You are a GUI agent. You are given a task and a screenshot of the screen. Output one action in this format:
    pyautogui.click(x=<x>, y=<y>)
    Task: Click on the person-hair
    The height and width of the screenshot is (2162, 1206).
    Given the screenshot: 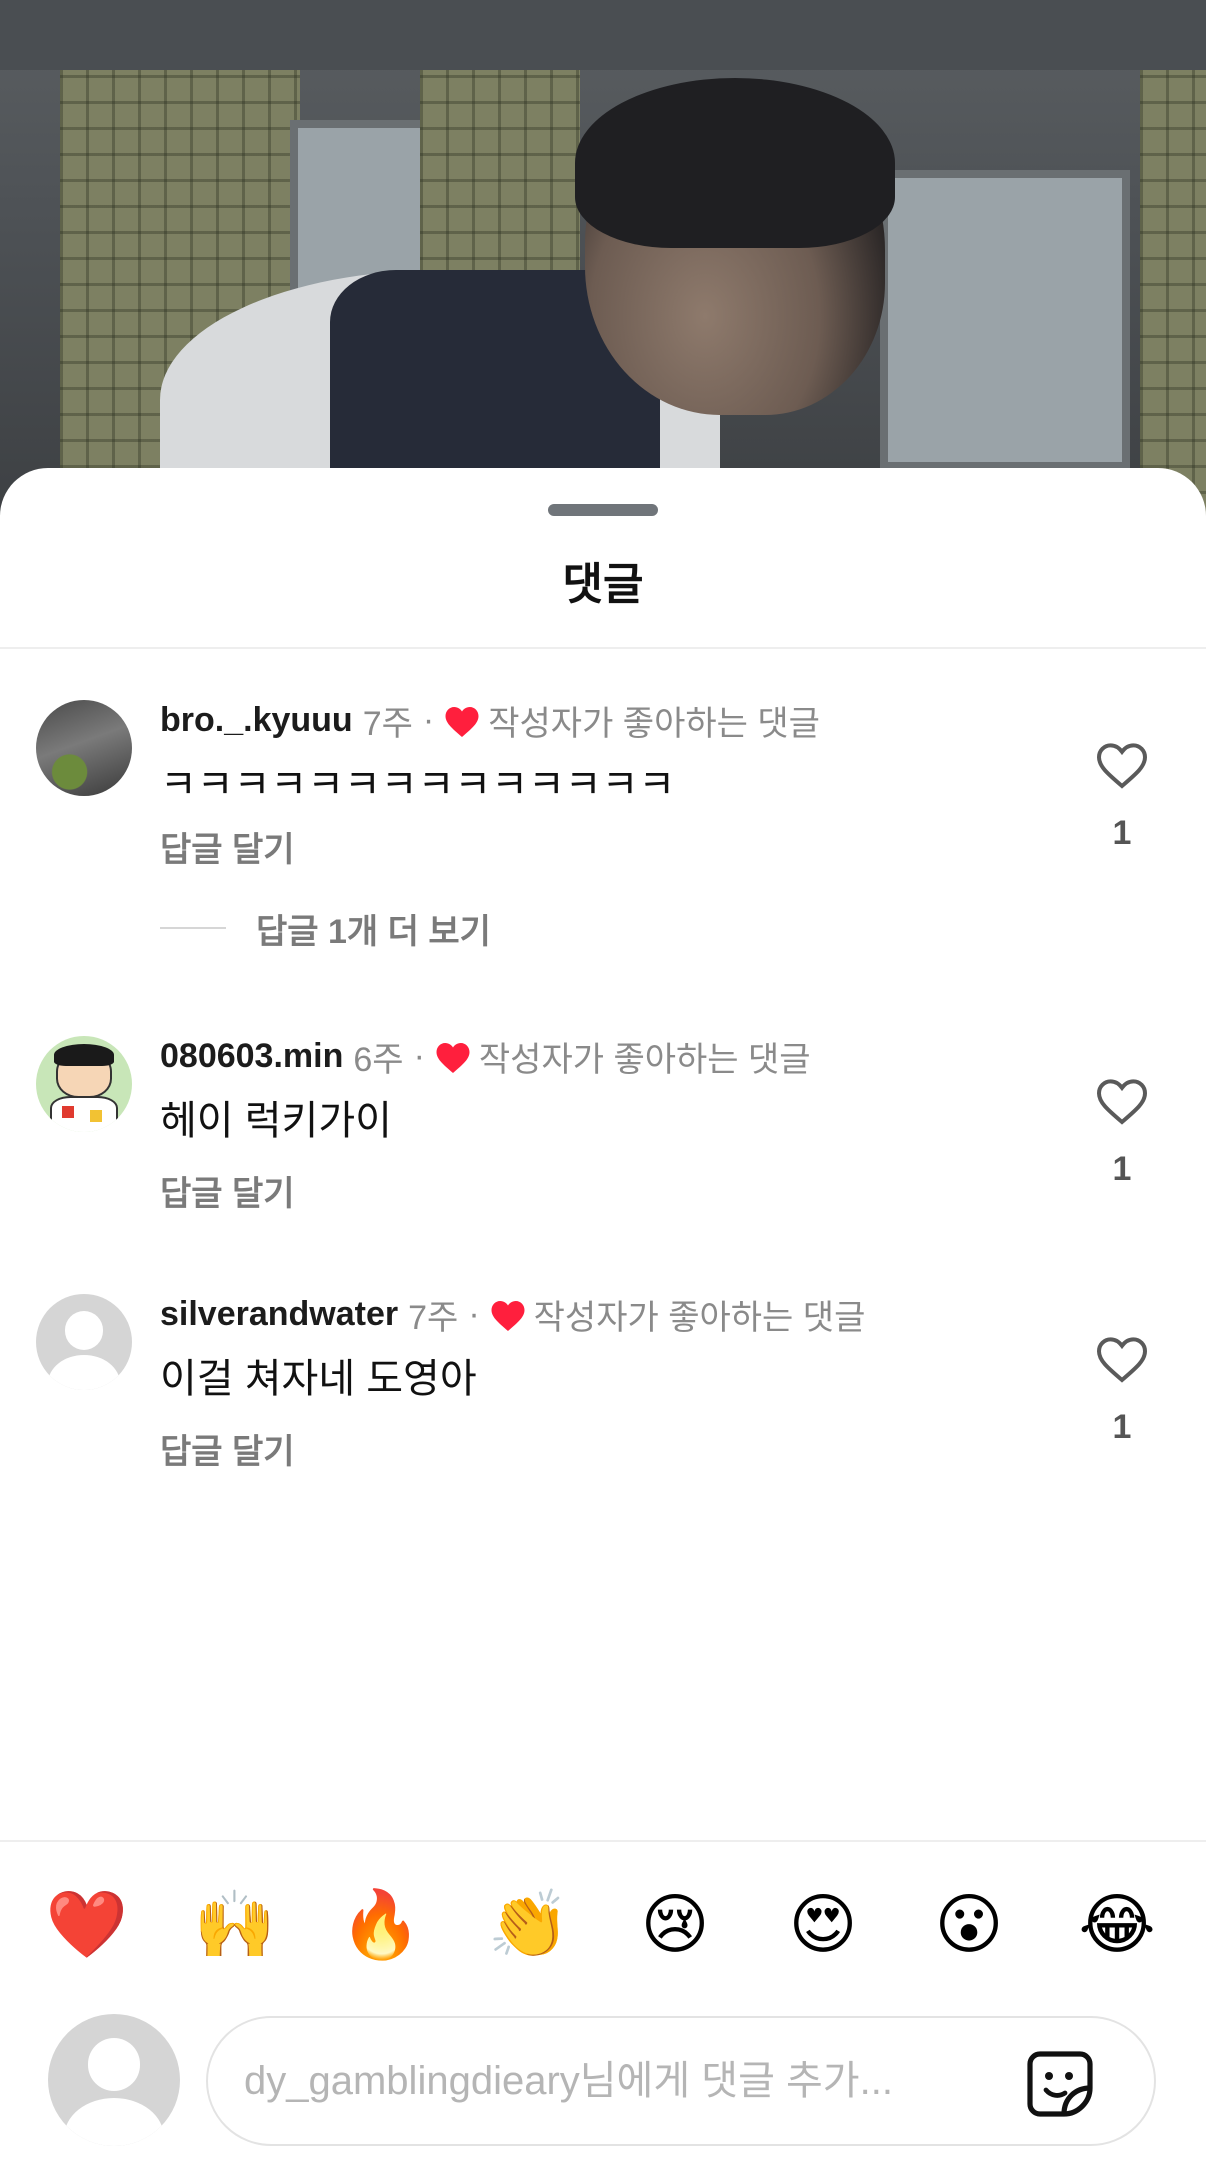 What is the action you would take?
    pyautogui.click(x=735, y=163)
    